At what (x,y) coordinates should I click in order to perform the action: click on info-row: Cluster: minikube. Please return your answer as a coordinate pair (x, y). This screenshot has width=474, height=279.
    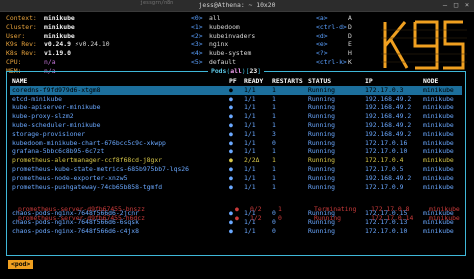
    Looking at the image, I should click on (86, 27).